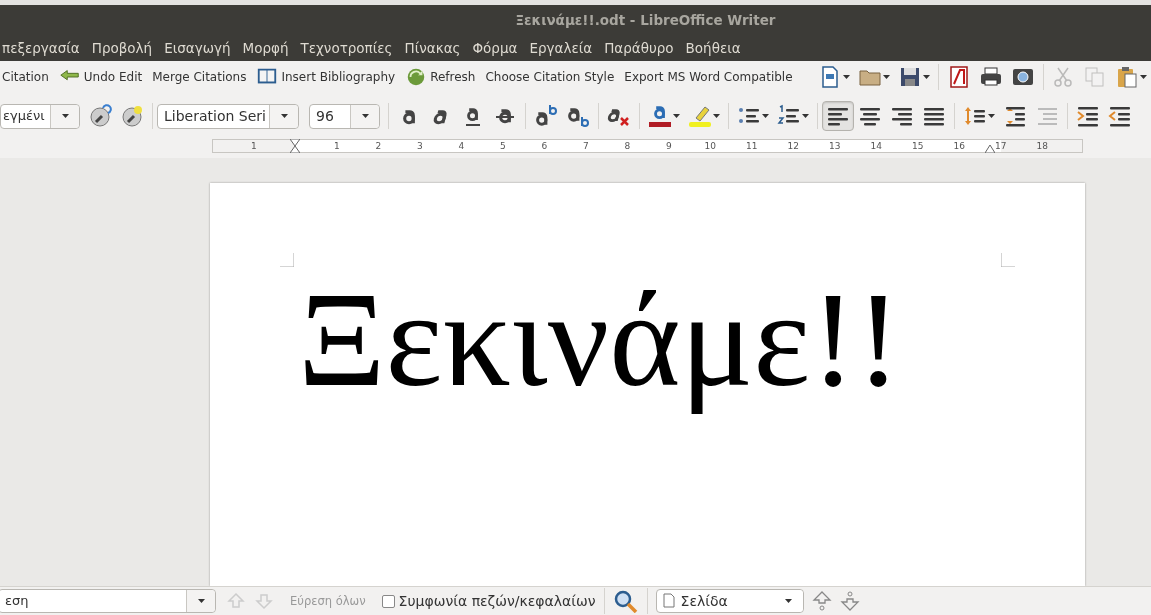  What do you see at coordinates (1042, 146) in the screenshot?
I see `ruler-number: 18` at bounding box center [1042, 146].